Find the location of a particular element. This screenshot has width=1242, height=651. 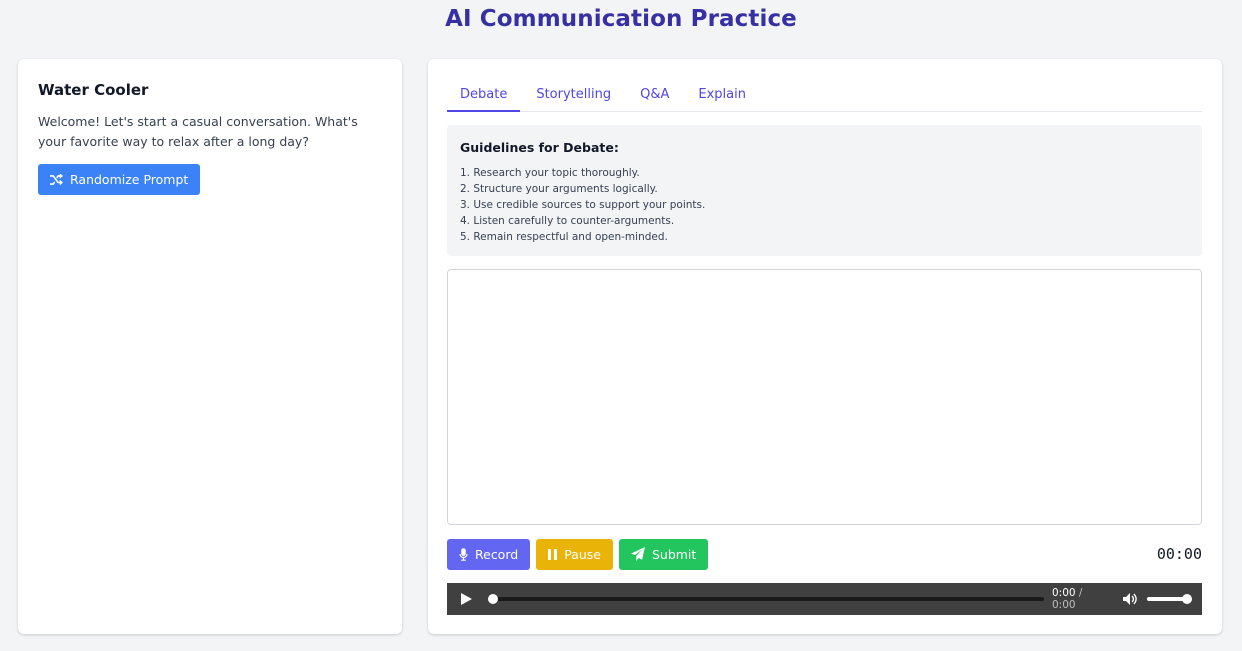

play-button is located at coordinates (469, 599).